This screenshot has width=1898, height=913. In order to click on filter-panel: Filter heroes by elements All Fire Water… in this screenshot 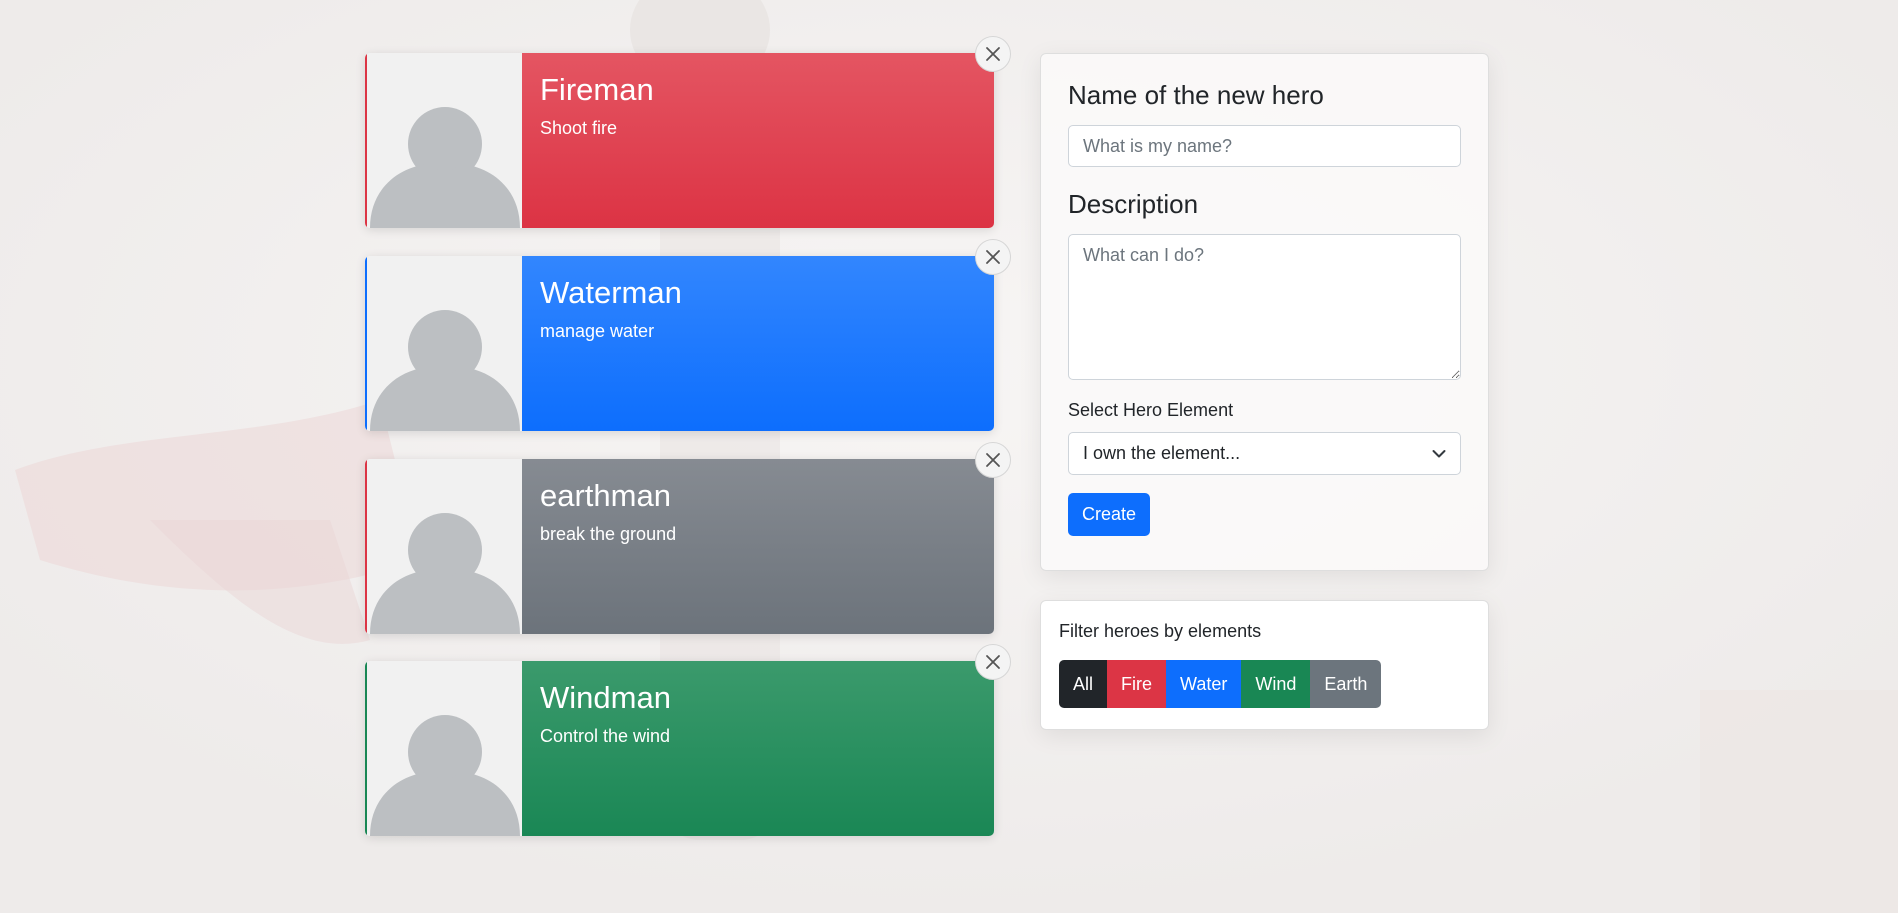, I will do `click(1264, 665)`.